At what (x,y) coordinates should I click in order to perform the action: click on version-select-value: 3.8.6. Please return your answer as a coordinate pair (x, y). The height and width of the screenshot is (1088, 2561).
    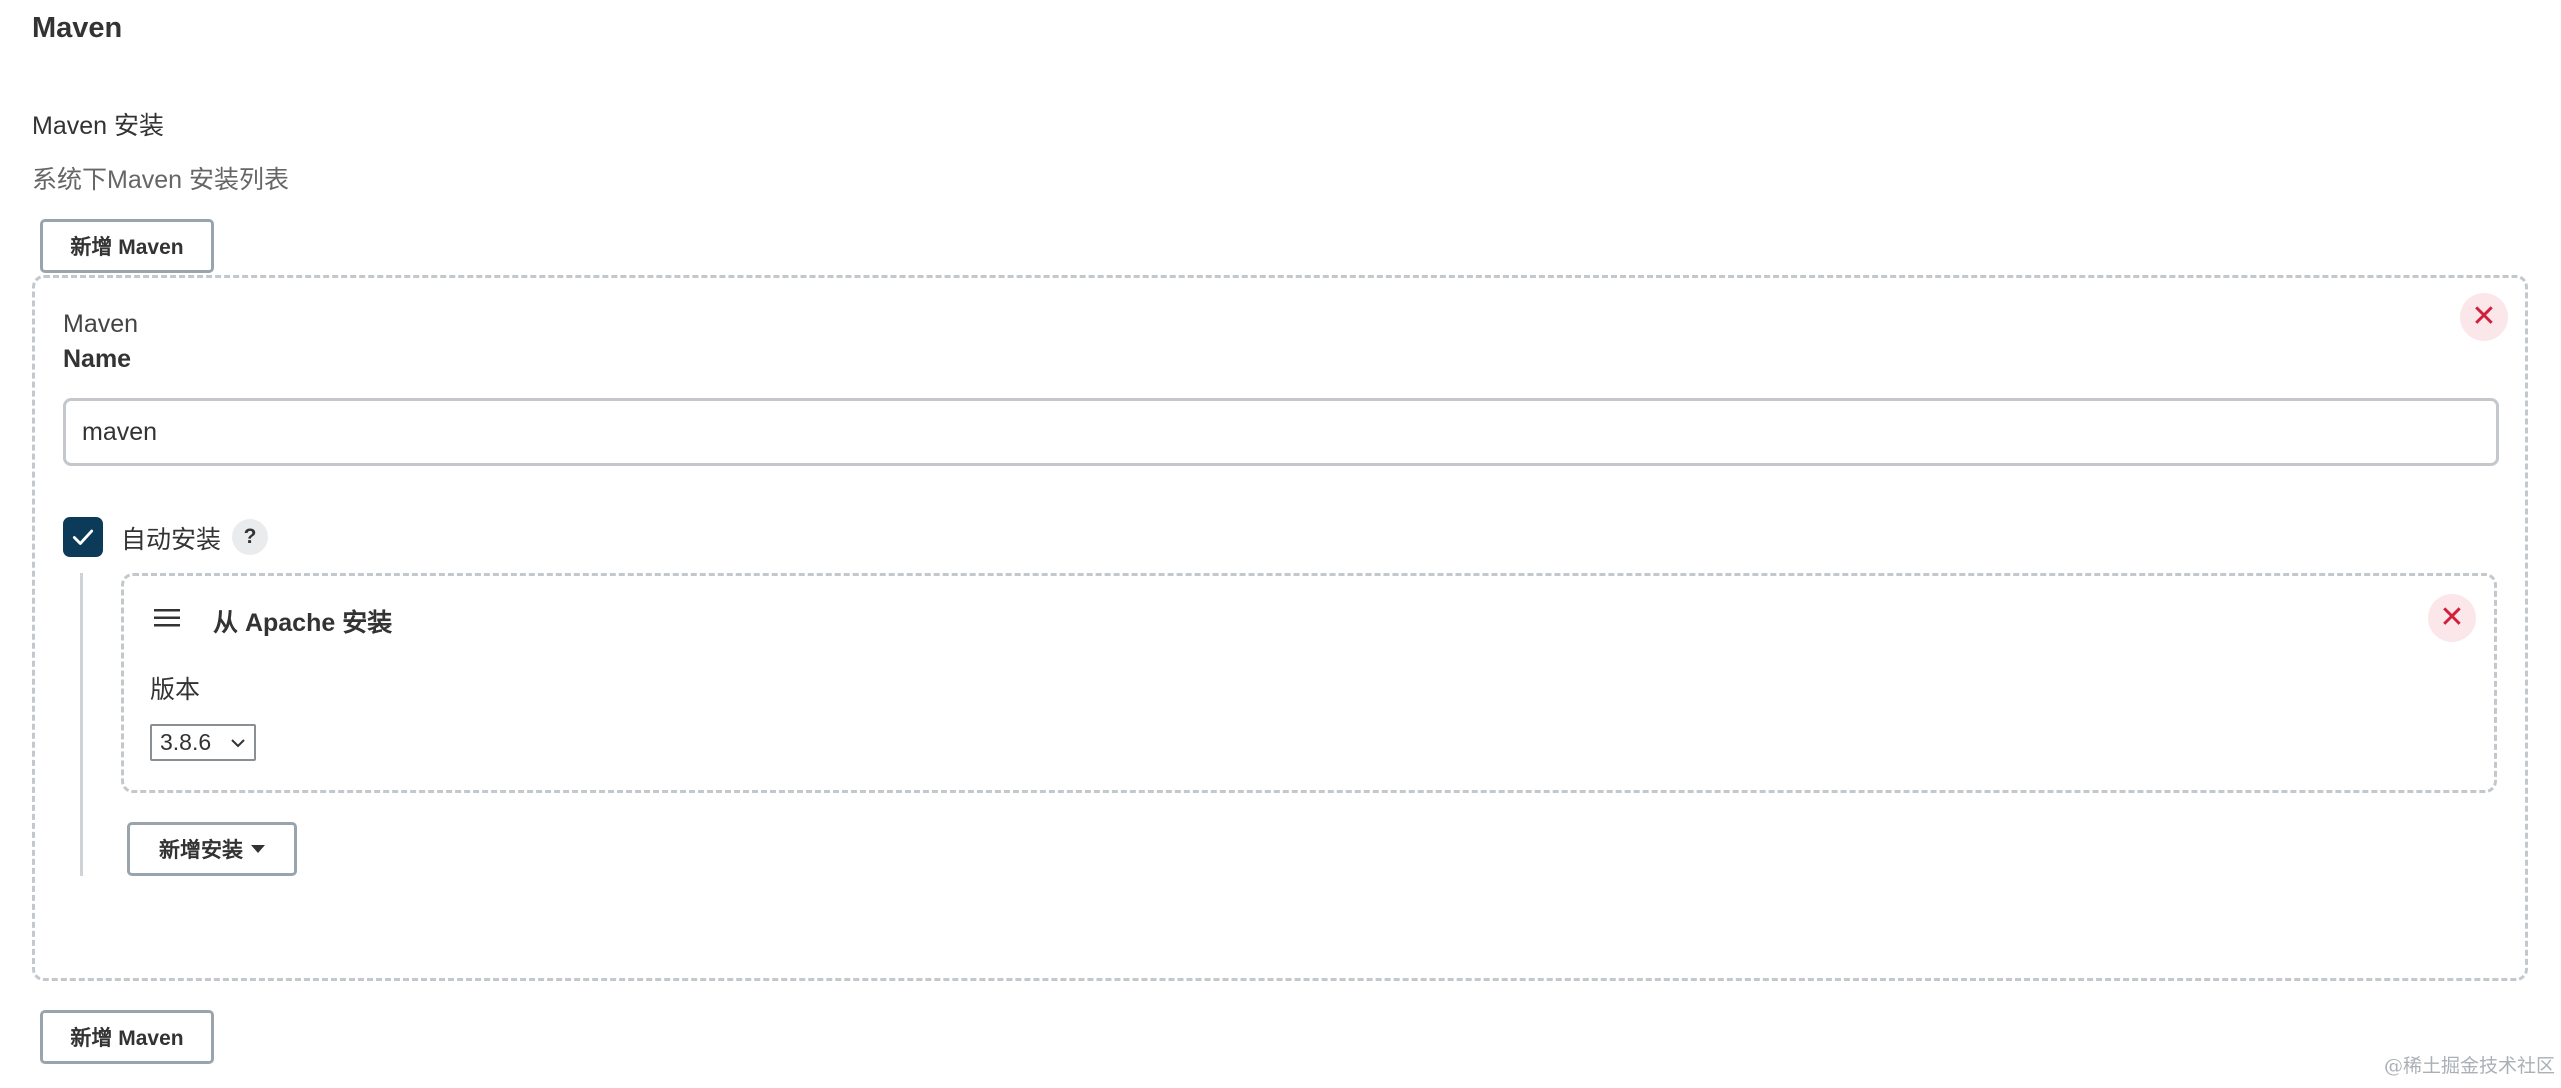
    Looking at the image, I should click on (186, 742).